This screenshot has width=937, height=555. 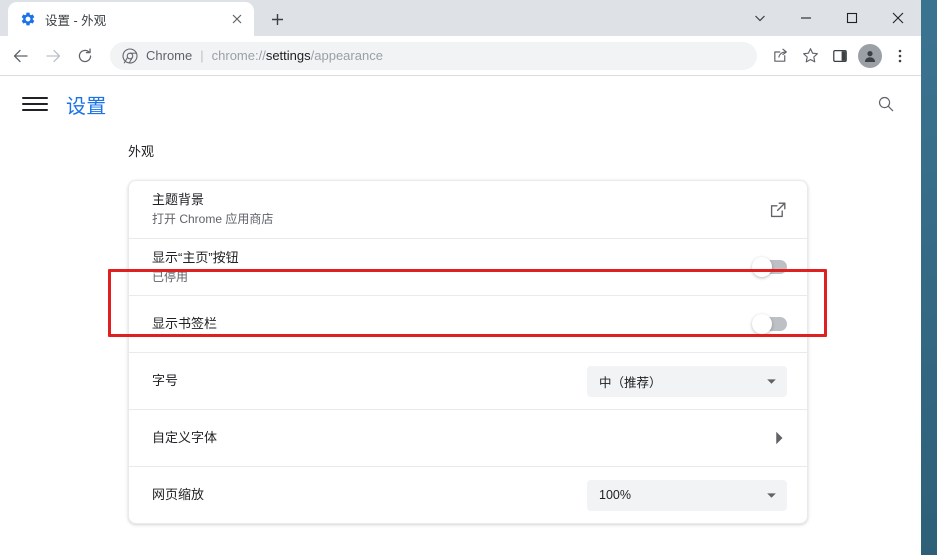 I want to click on forward-arrow-icon, so click(x=53, y=55).